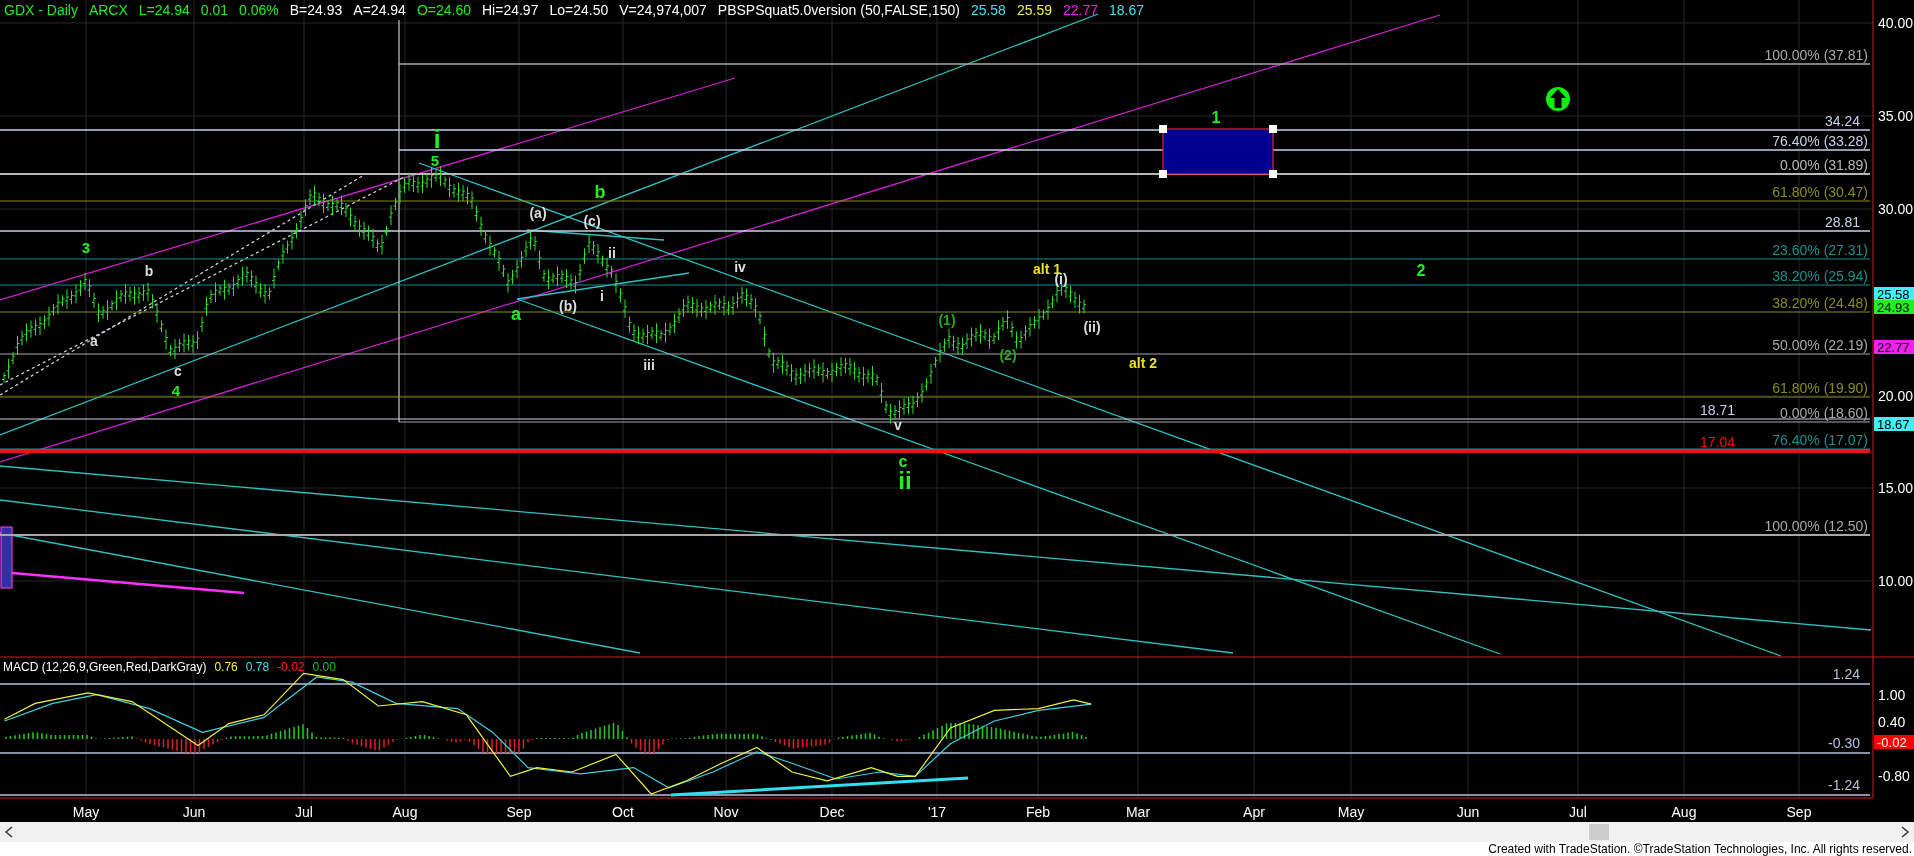 This screenshot has height=856, width=1914. I want to click on price-tag: 24.93, so click(1894, 307).